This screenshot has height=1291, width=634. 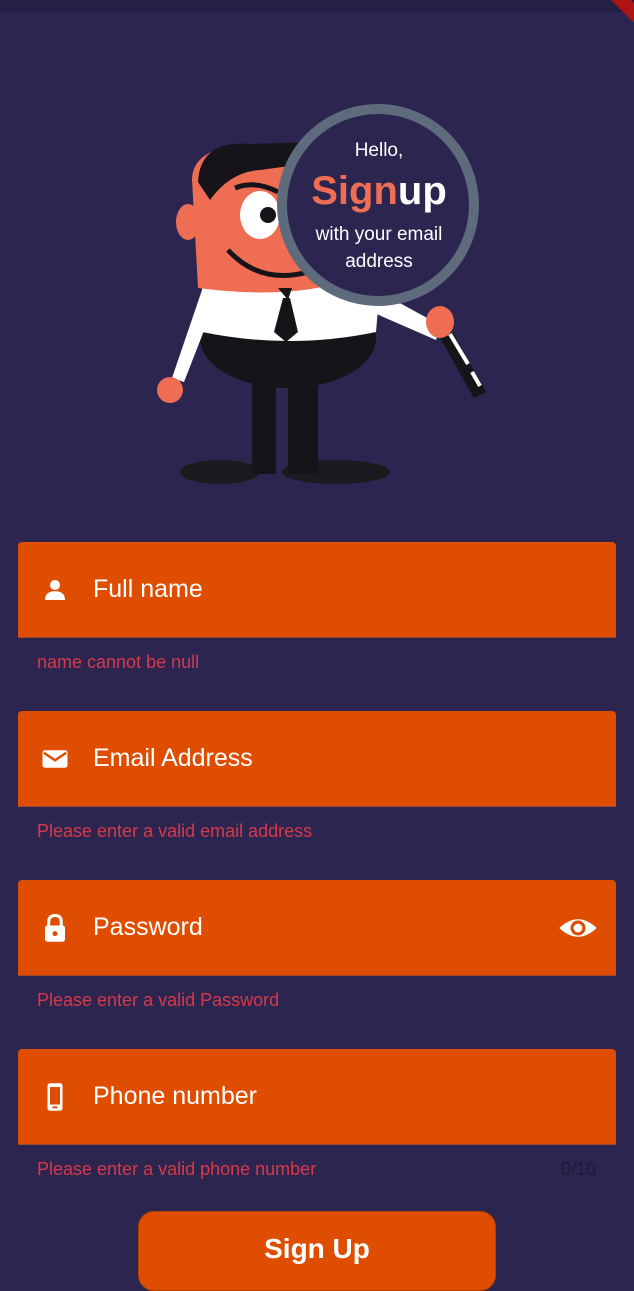 I want to click on full-name-label: Full name, so click(x=148, y=589).